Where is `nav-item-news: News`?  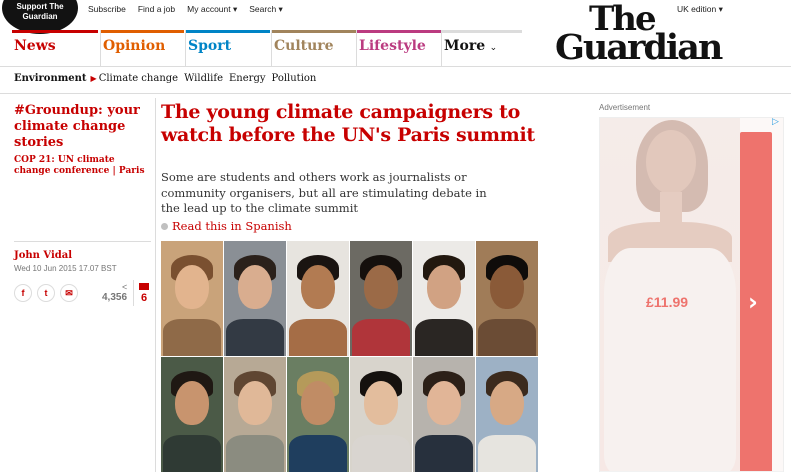 nav-item-news: News is located at coordinates (55, 48).